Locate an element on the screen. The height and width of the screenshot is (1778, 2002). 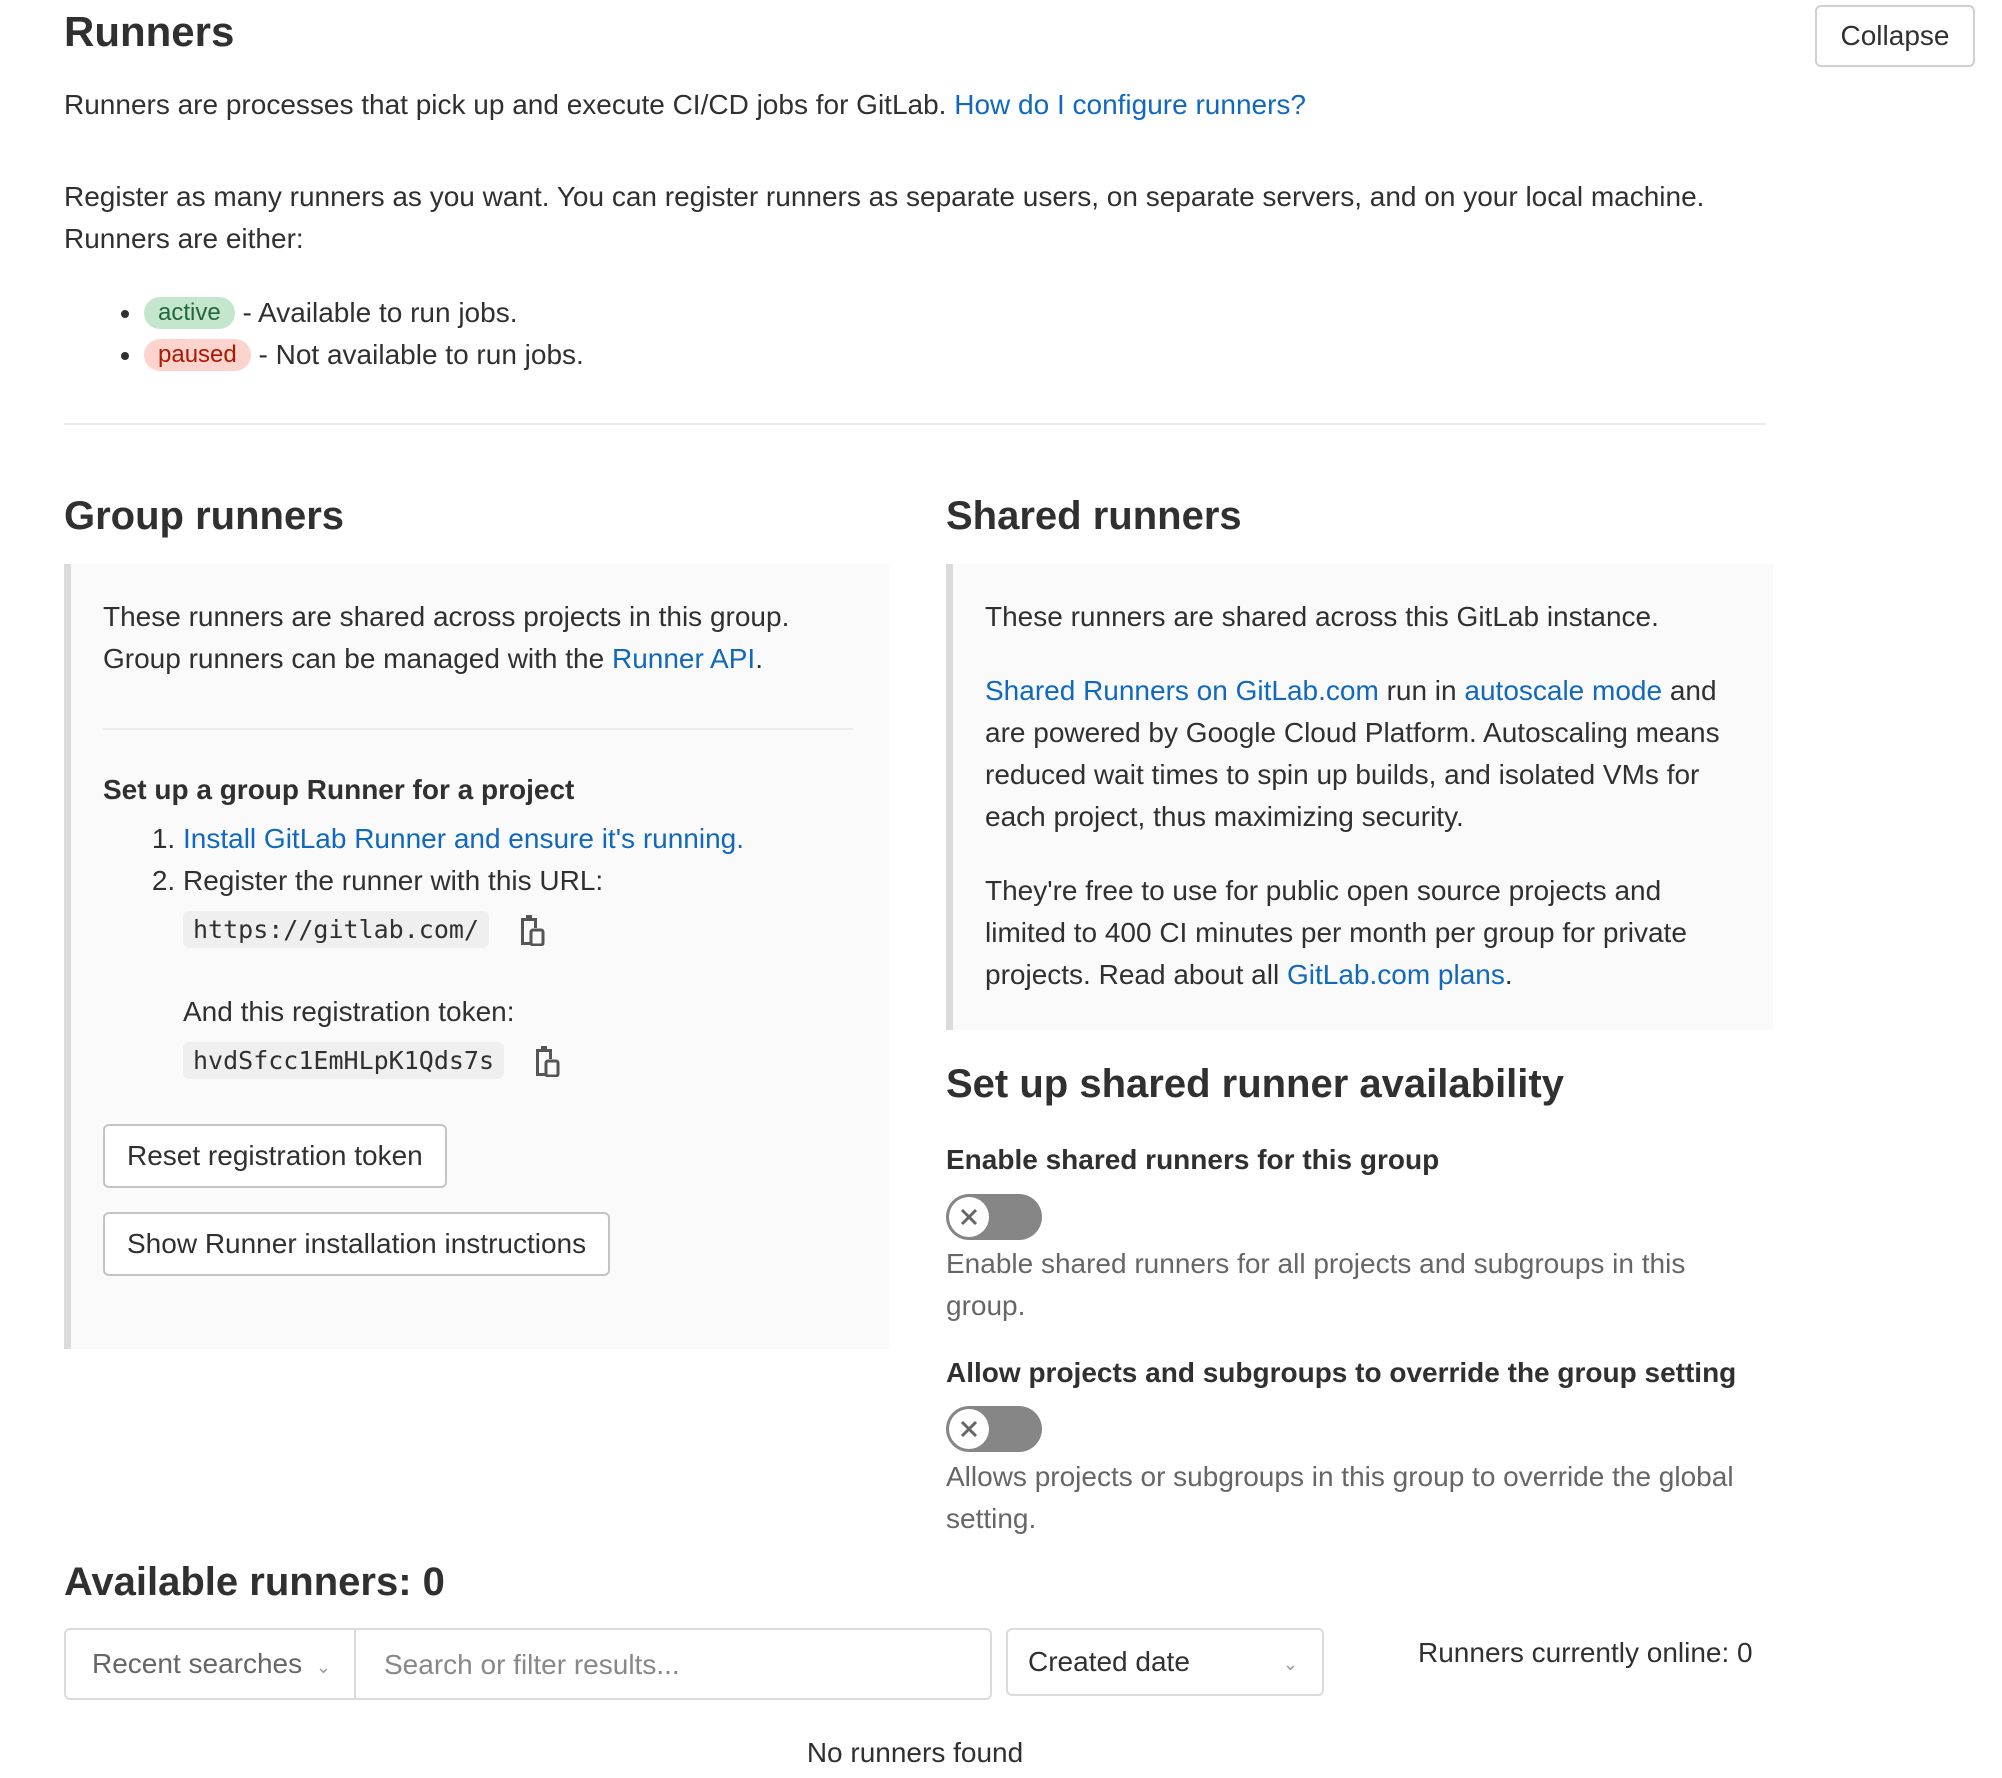
sort-dropdown: Created date ⌄ is located at coordinates (1165, 1662).